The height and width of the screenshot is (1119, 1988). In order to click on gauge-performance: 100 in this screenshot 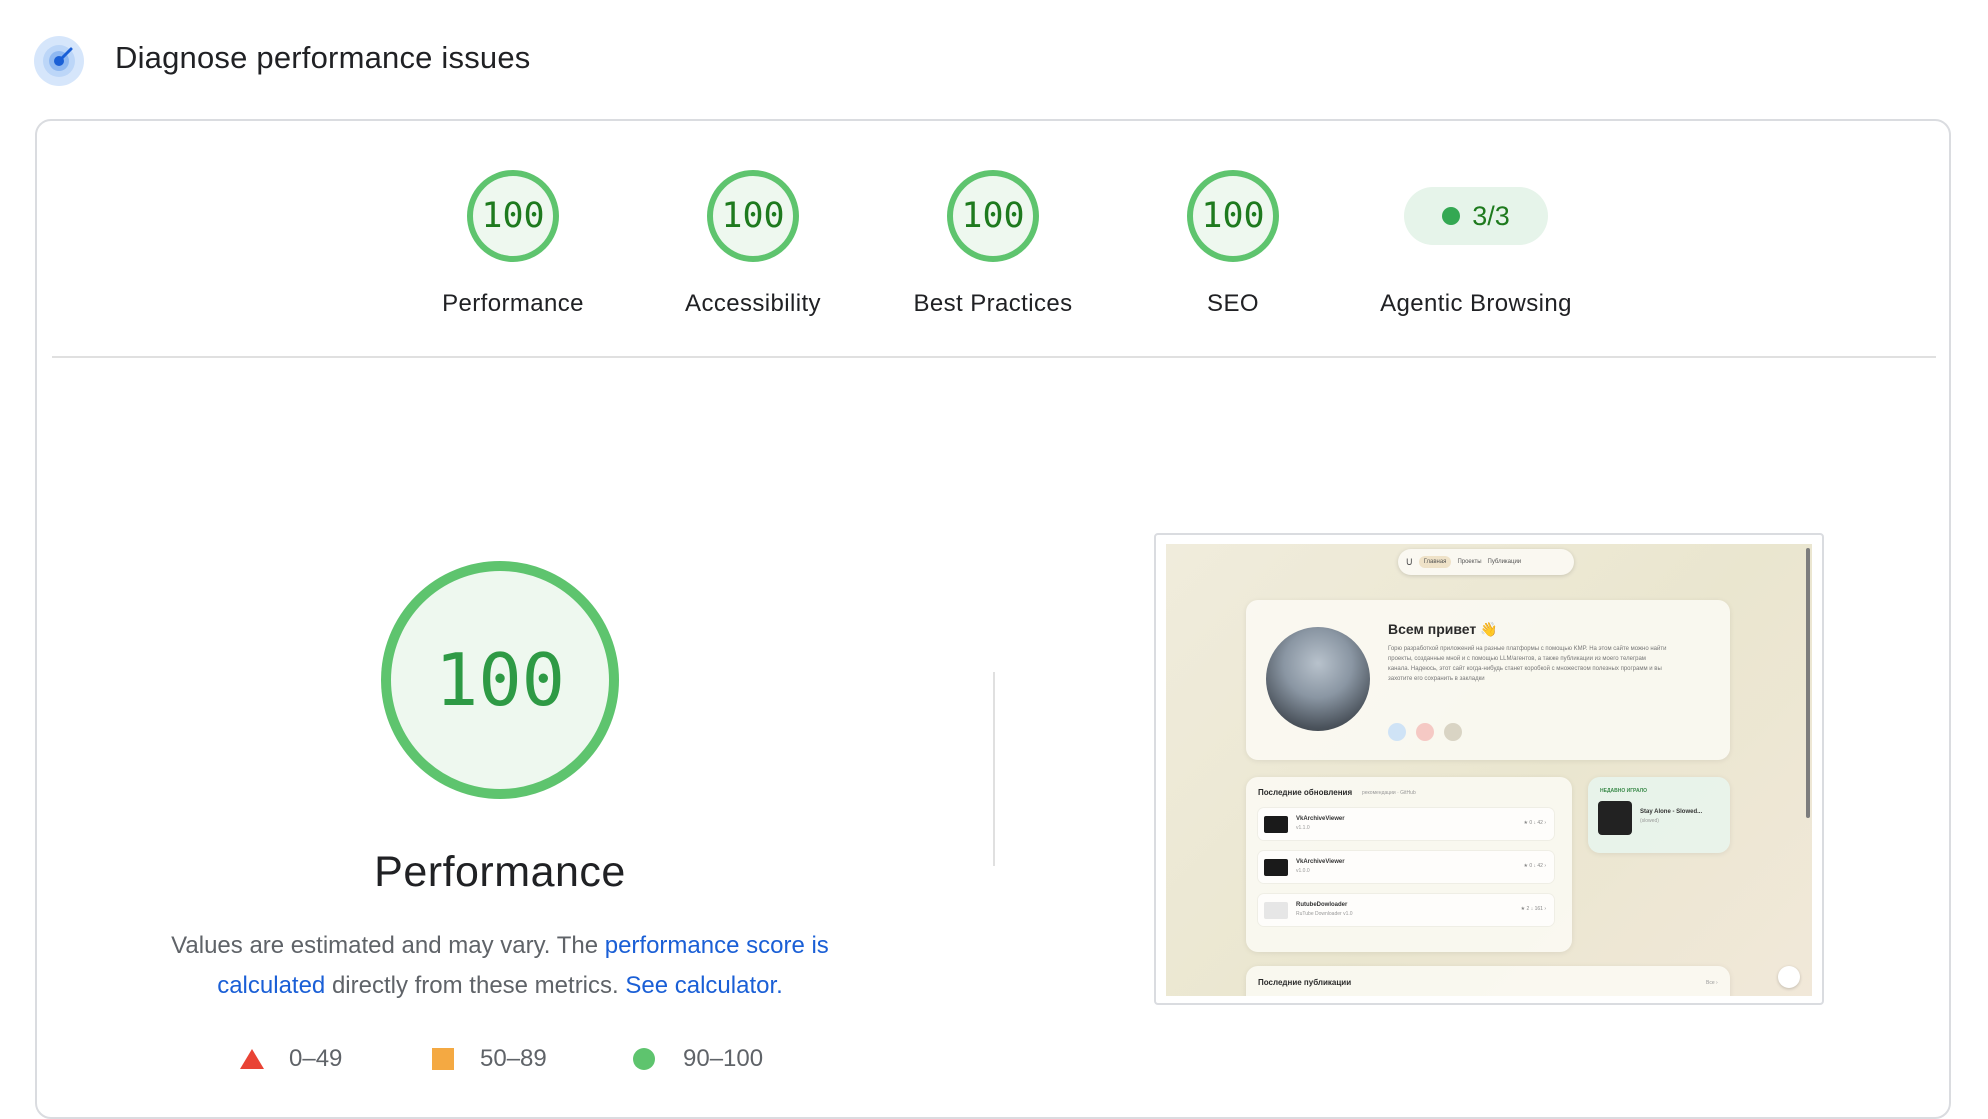, I will do `click(513, 216)`.